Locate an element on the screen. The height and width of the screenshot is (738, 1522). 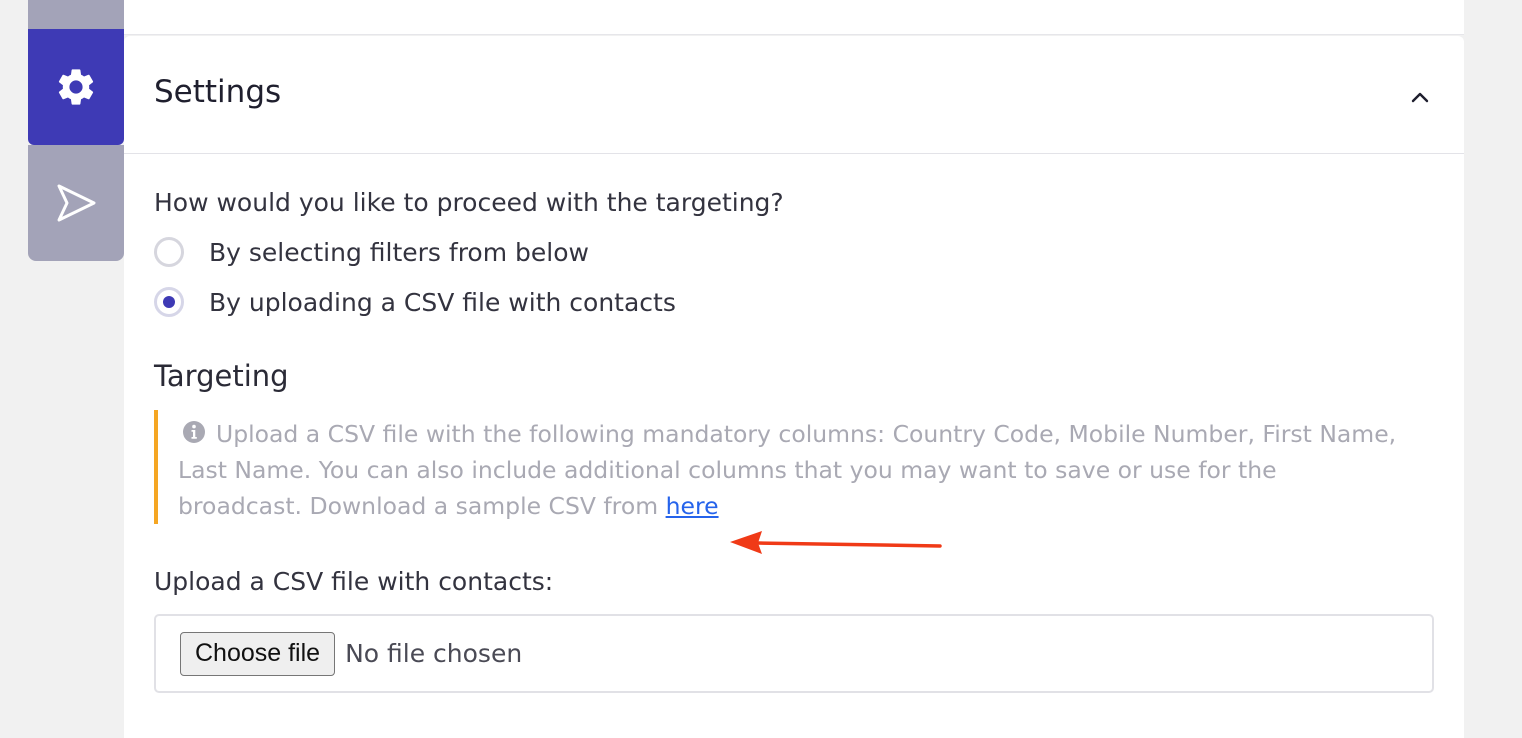
send-icon is located at coordinates (76, 203).